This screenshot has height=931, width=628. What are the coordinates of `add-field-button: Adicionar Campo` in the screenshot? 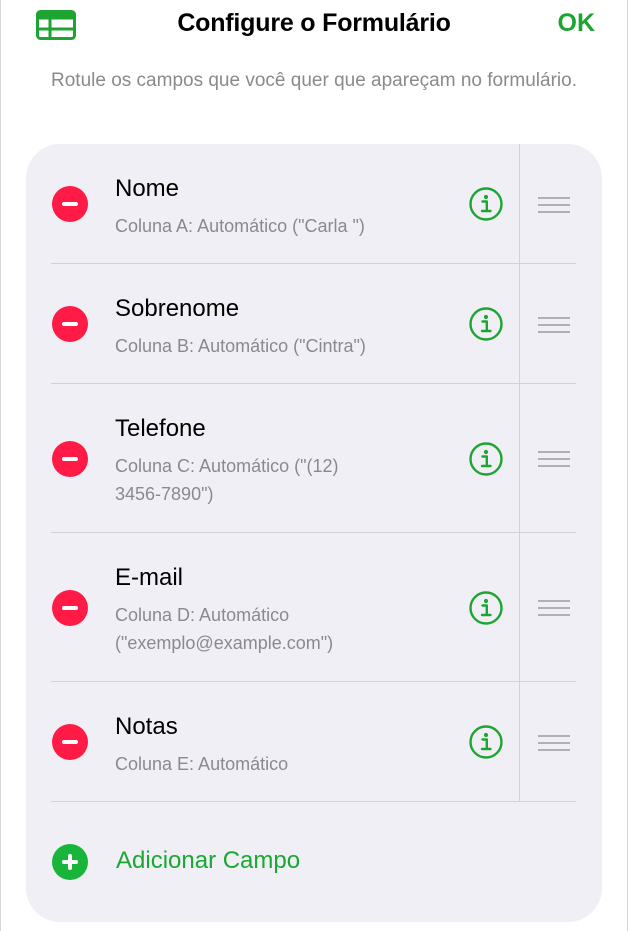 It's located at (208, 861).